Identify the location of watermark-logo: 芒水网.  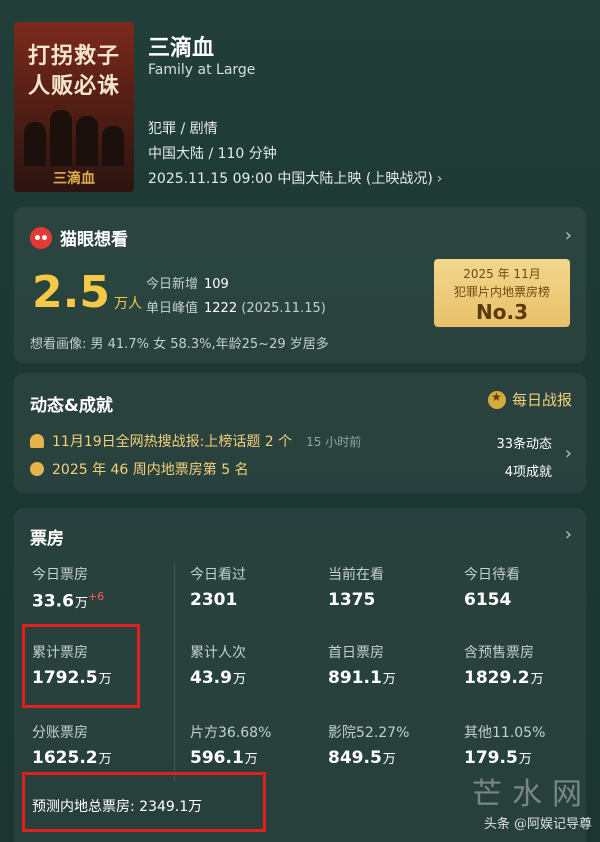
(532, 794).